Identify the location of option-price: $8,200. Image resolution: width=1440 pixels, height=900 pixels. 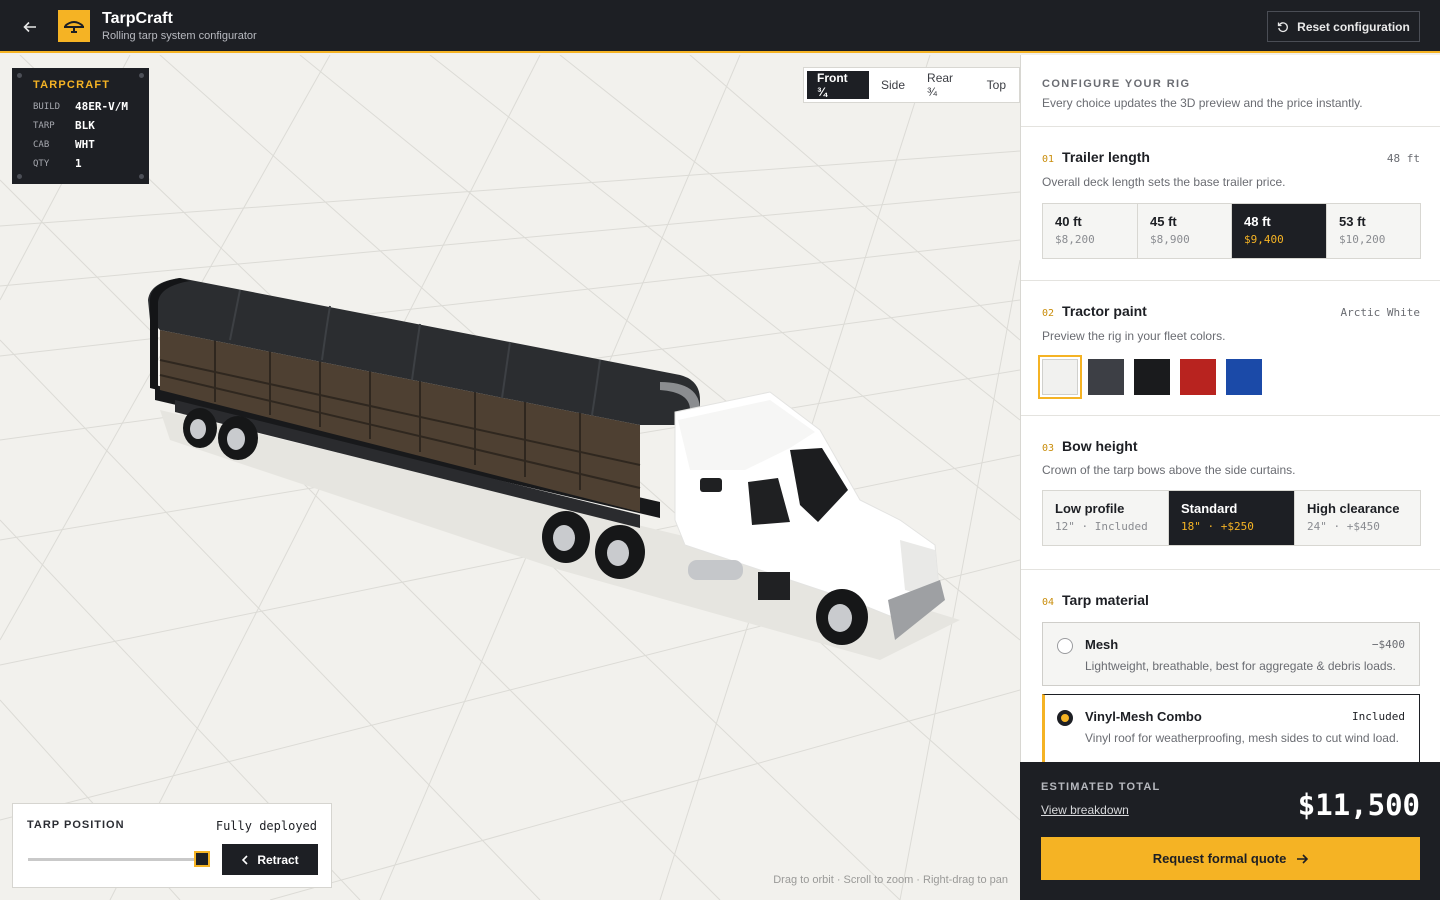
(1075, 239).